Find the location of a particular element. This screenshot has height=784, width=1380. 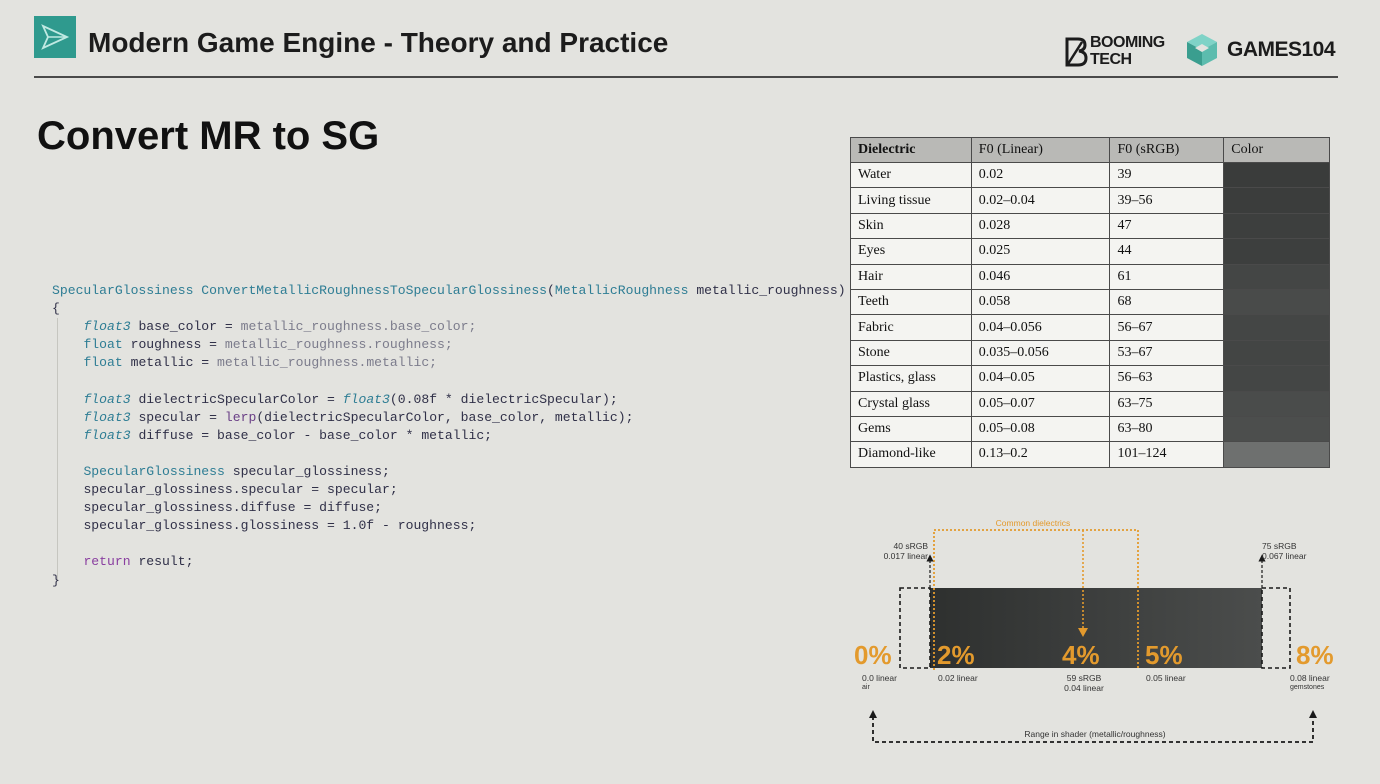

air-caption: air is located at coordinates (866, 687).